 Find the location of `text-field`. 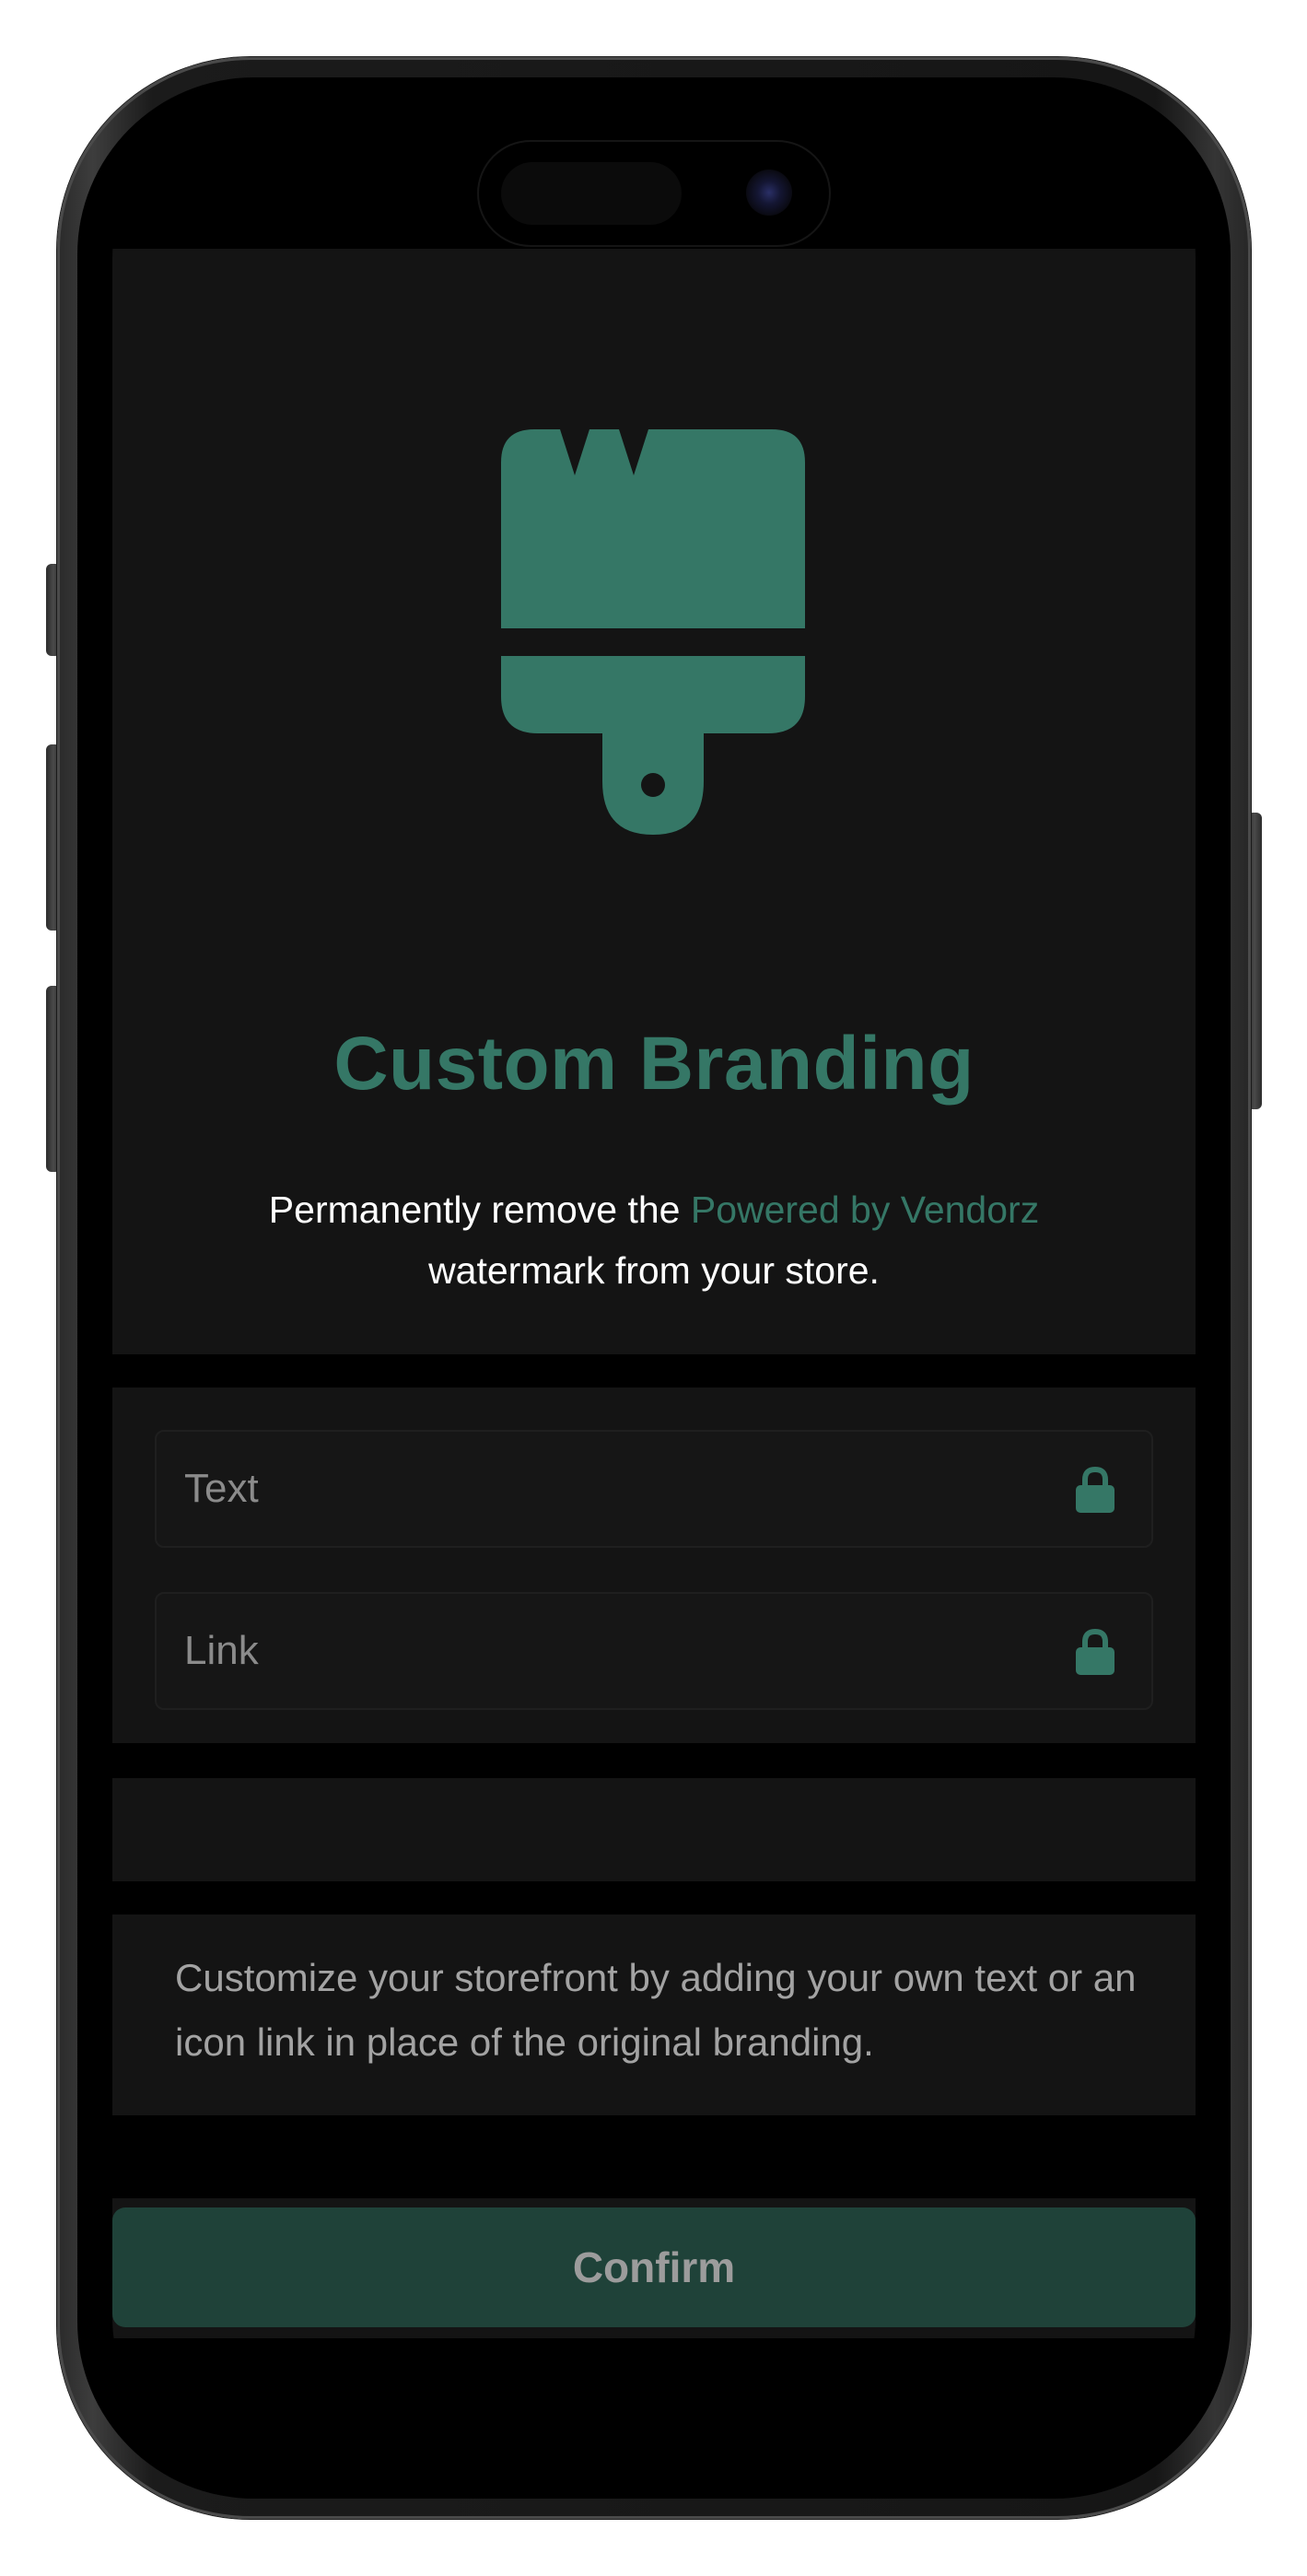

text-field is located at coordinates (654, 1489).